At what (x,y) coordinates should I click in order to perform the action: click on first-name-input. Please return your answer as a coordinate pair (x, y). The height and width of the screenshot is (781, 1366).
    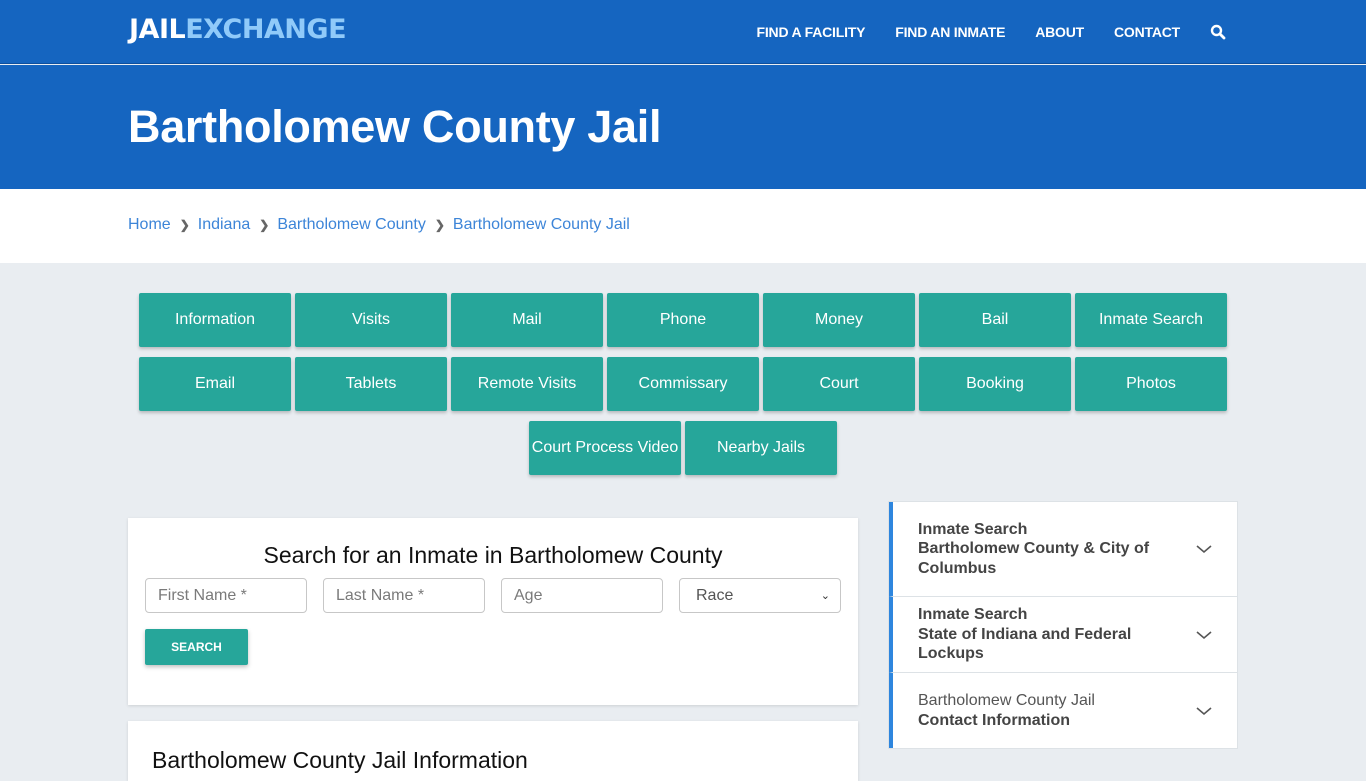
    Looking at the image, I should click on (226, 595).